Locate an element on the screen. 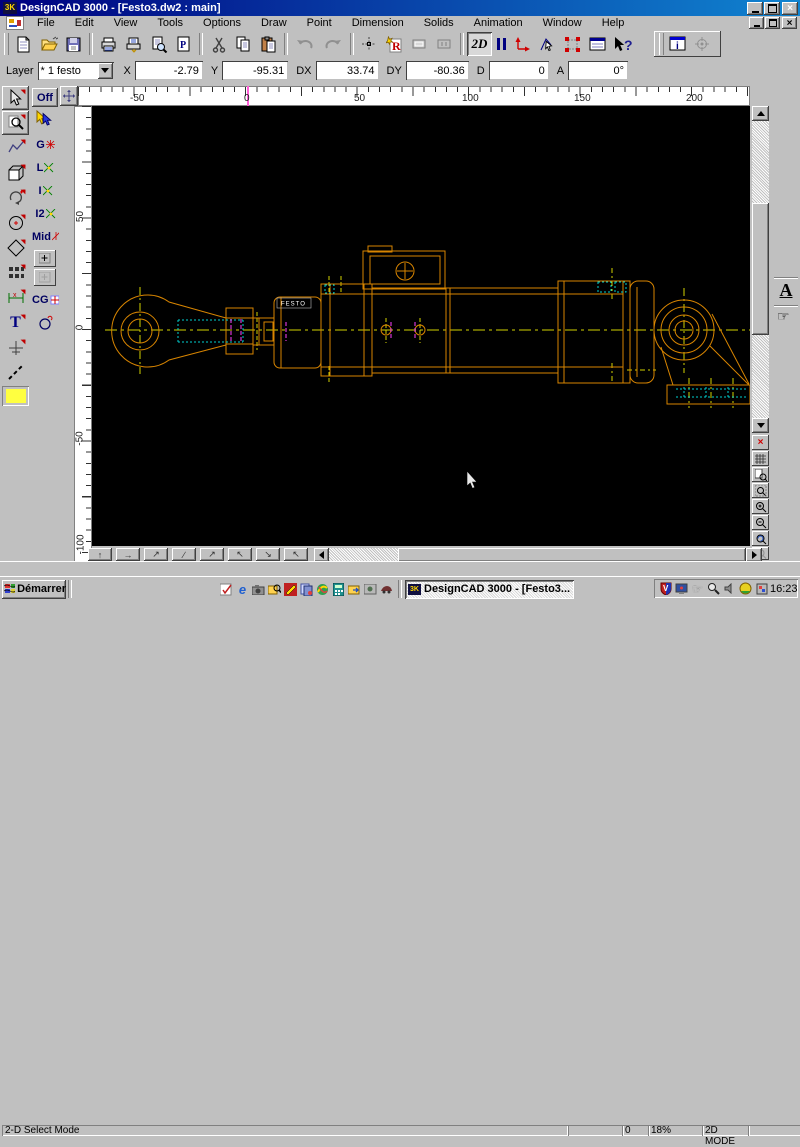 This screenshot has width=800, height=1147. vscroll-thumb is located at coordinates (760, 269).